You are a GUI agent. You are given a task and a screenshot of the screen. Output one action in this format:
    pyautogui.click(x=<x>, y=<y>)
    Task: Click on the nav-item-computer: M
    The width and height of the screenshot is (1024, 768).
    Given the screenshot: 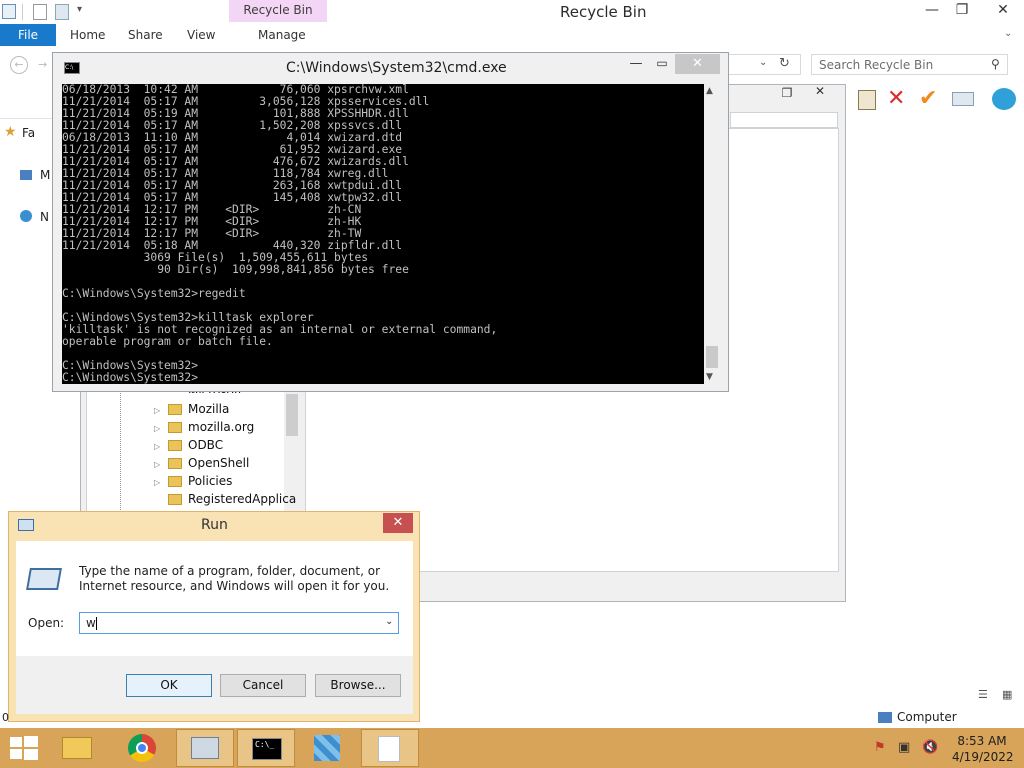 What is the action you would take?
    pyautogui.click(x=45, y=175)
    